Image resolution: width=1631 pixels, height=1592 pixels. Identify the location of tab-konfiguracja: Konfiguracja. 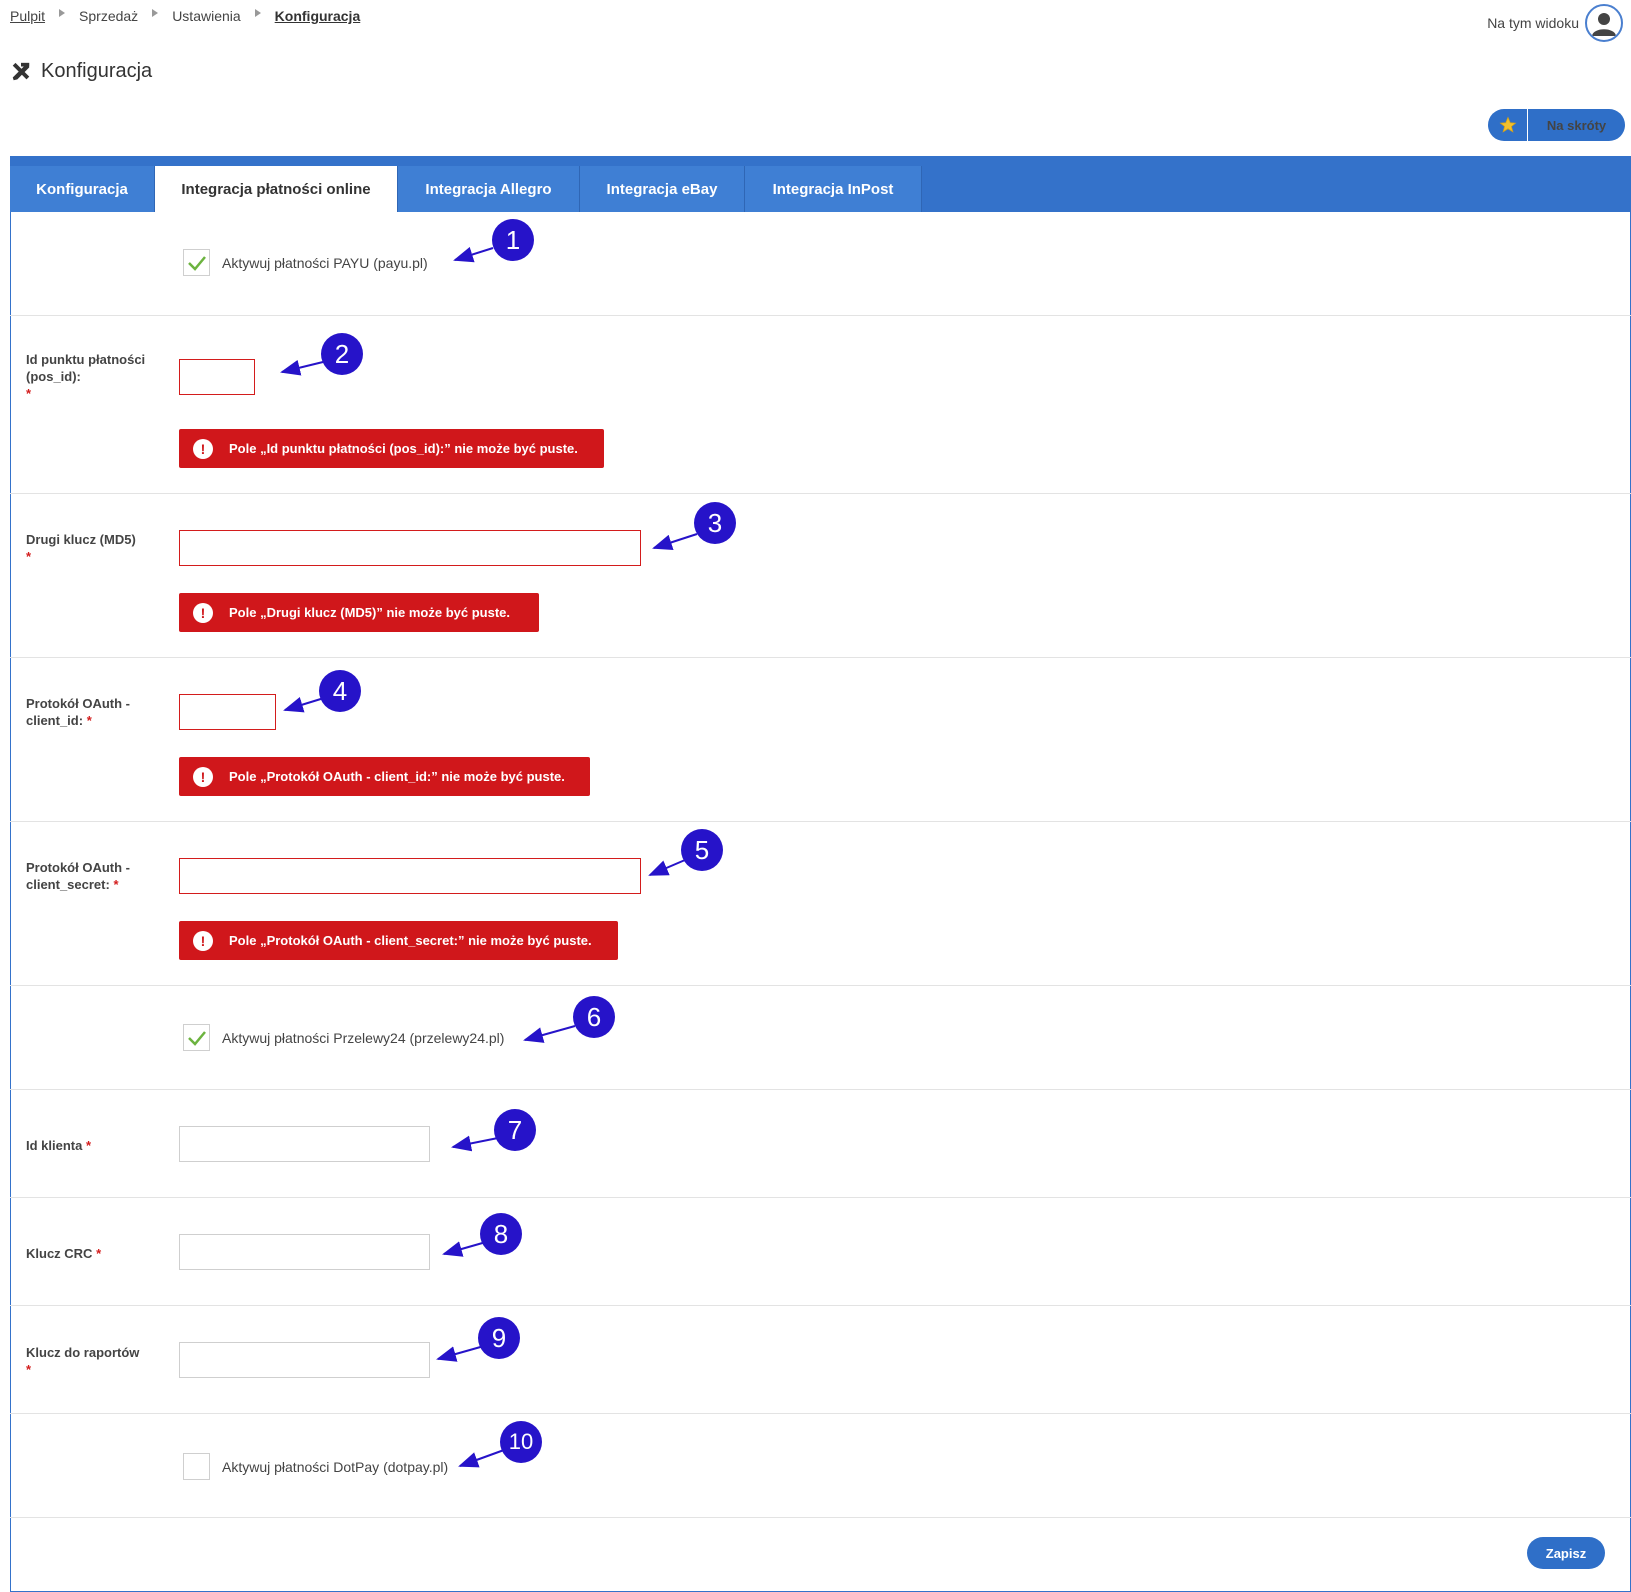
(82, 189).